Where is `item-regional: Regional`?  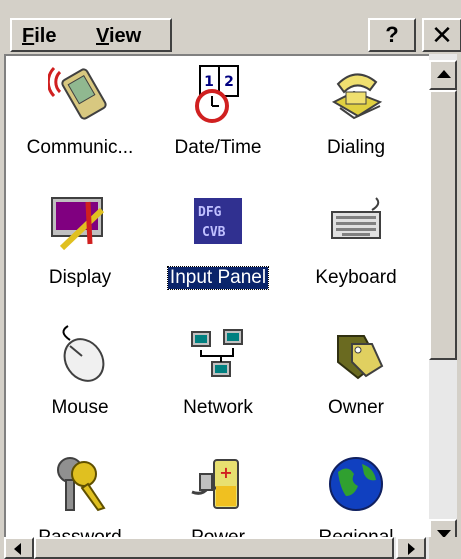 item-regional: Regional is located at coordinates (356, 494).